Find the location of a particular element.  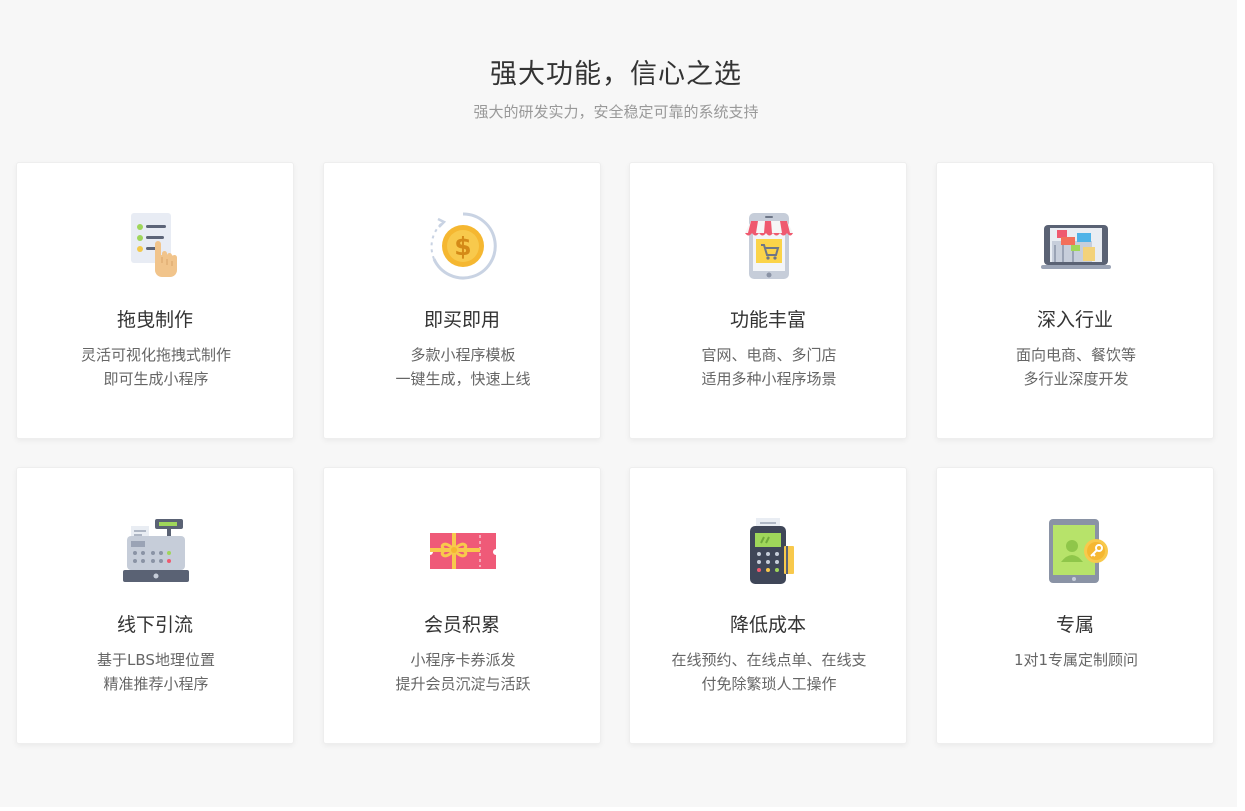

card-desc-line: 多行业深度开发 is located at coordinates (1076, 379).